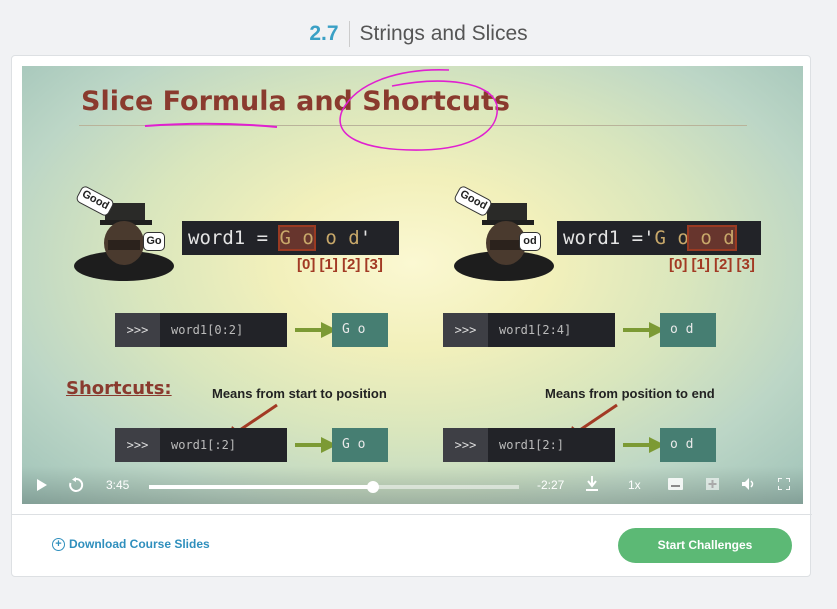 The height and width of the screenshot is (609, 837). Describe the element at coordinates (154, 241) in the screenshot. I see `speech-bubble-left: Go` at that location.